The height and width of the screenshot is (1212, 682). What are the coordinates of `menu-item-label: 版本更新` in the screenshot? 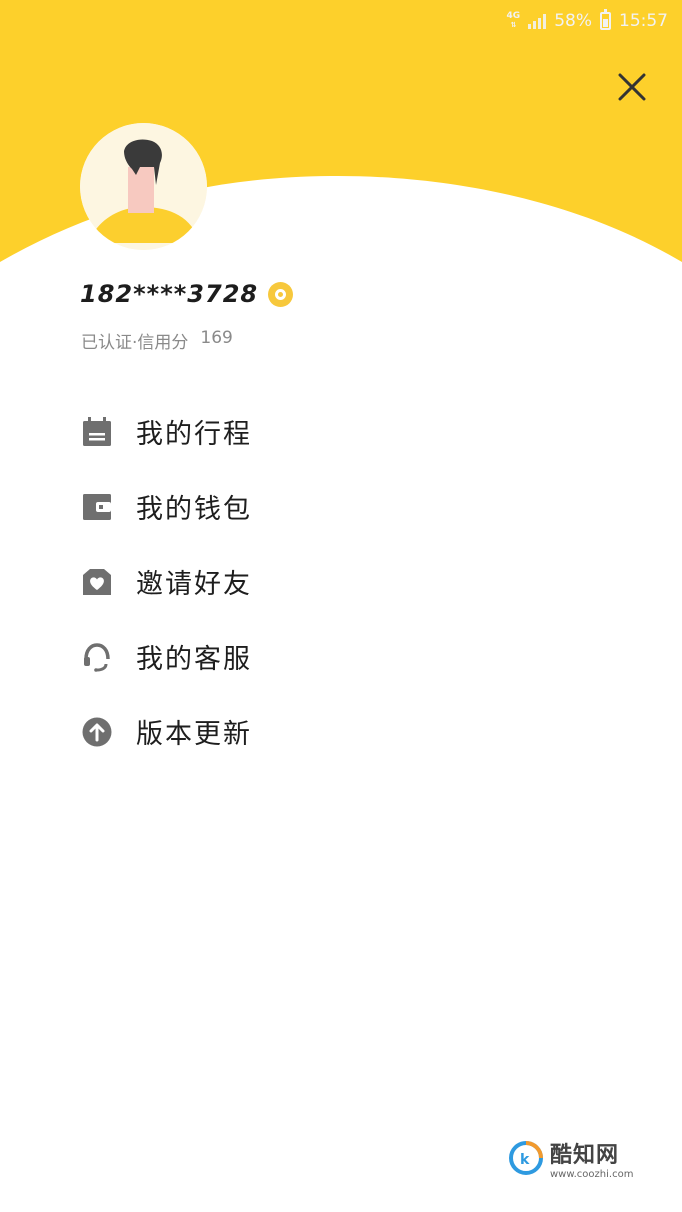 It's located at (194, 734).